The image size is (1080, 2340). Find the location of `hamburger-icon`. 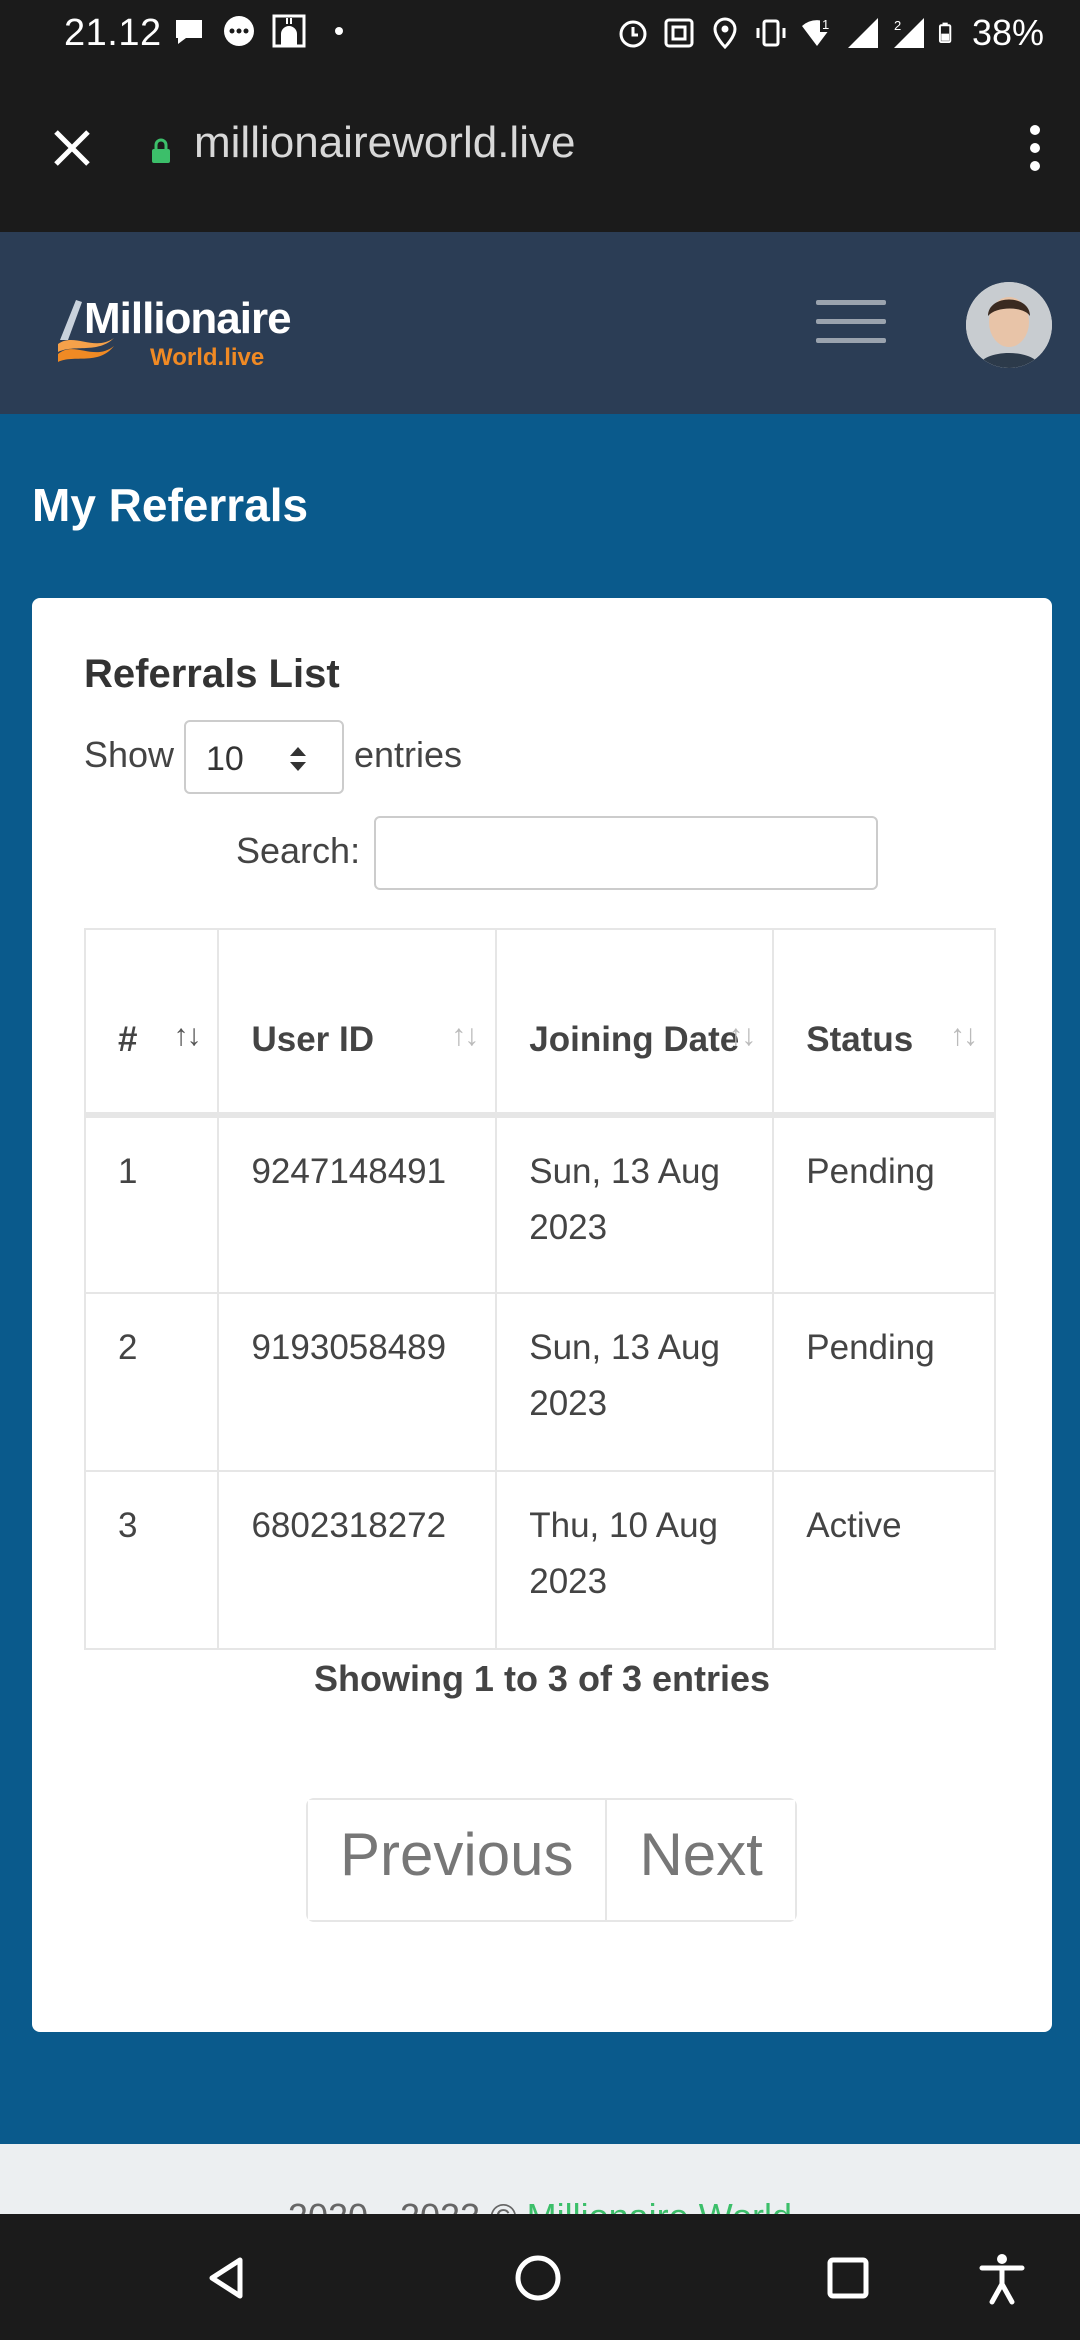

hamburger-icon is located at coordinates (851, 324).